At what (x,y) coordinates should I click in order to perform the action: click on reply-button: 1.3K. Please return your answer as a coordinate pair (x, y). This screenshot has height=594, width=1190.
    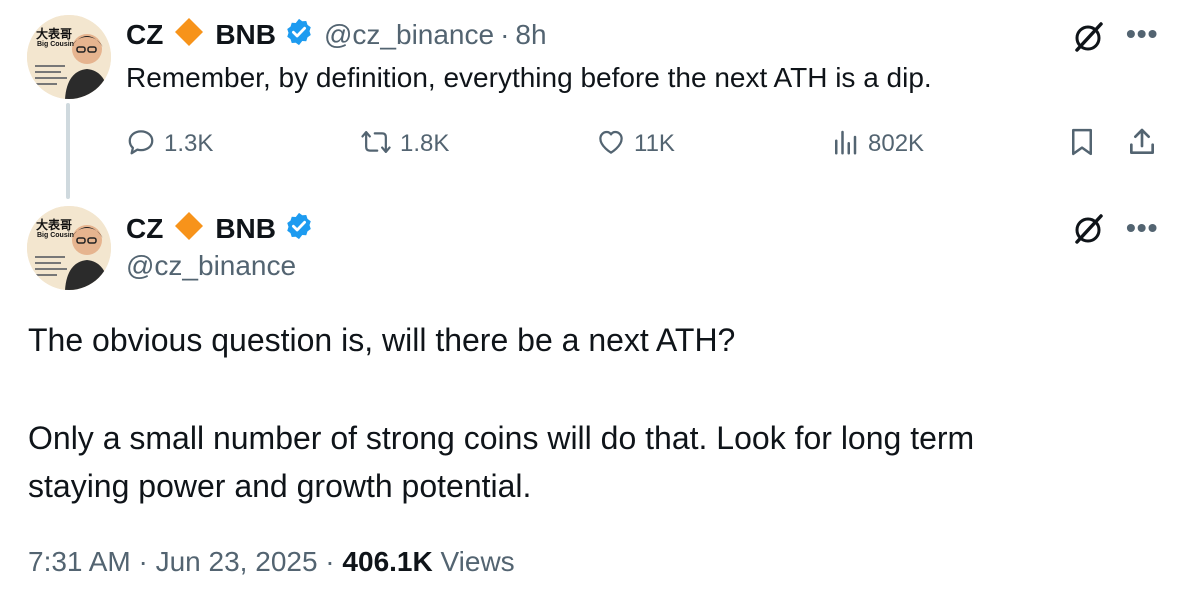
    Looking at the image, I should click on (169, 144).